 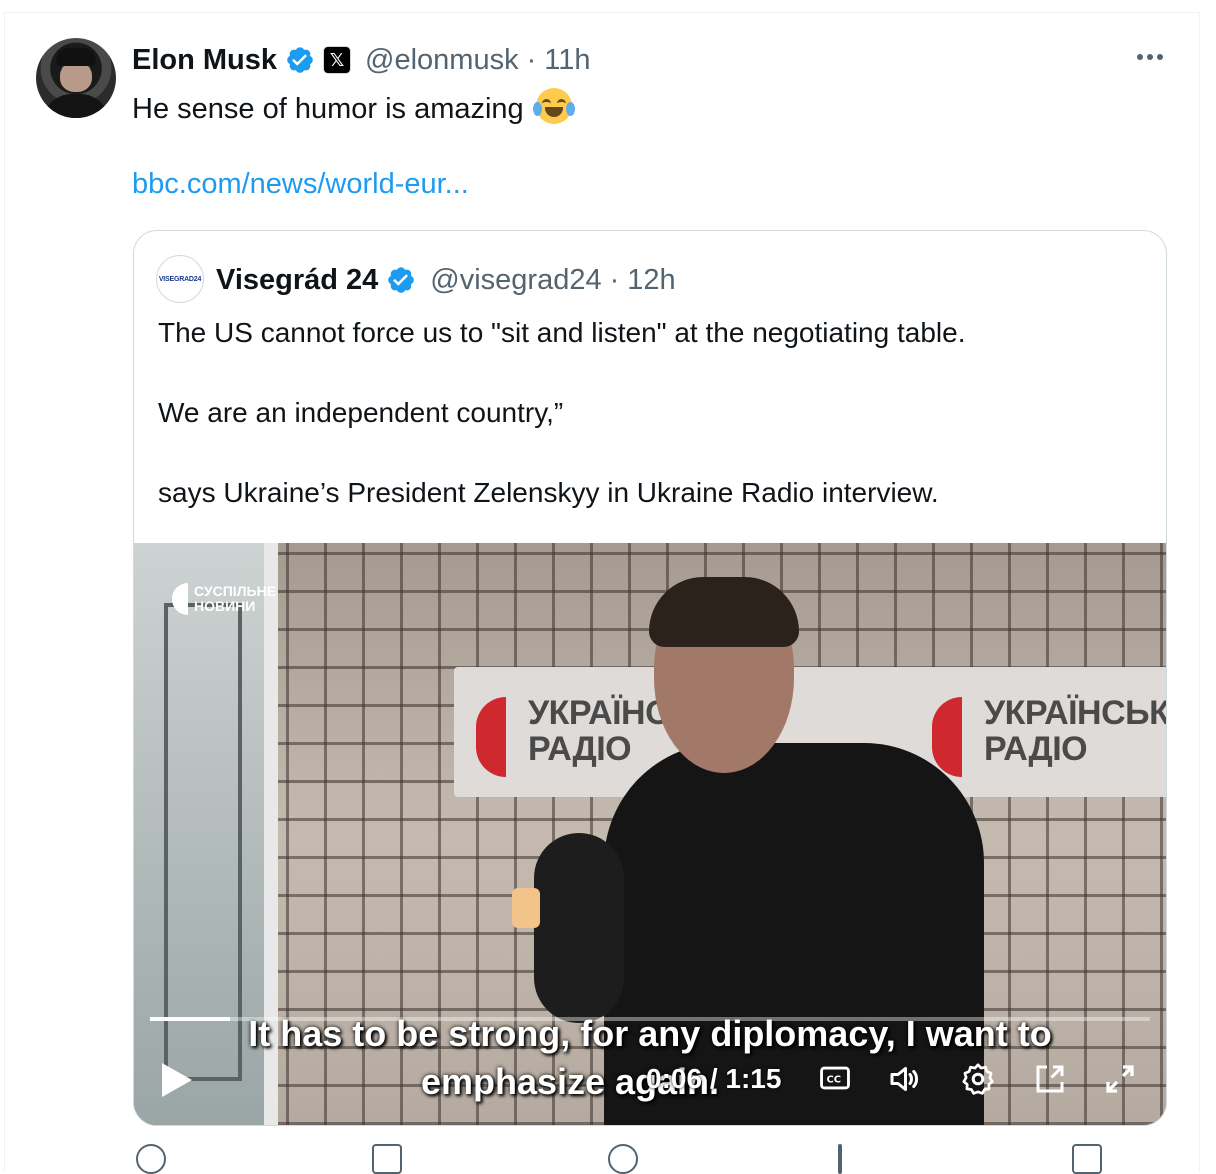 I want to click on reply-icon, so click(x=151, y=1159).